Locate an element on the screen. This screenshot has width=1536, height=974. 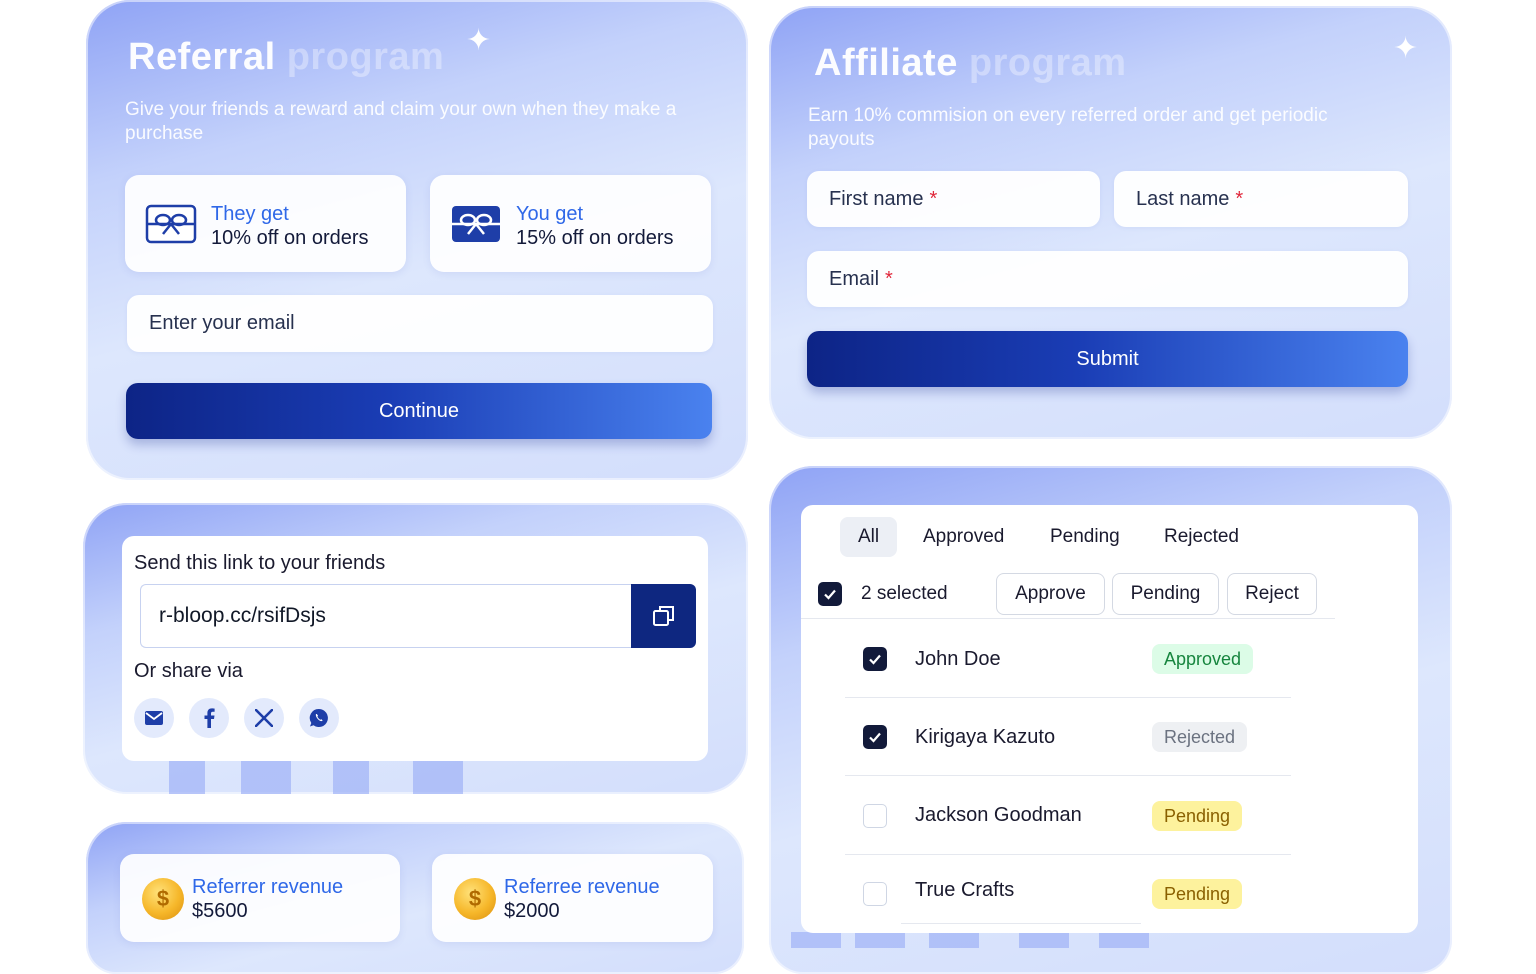
last-name-input: Last name * is located at coordinates (1261, 199).